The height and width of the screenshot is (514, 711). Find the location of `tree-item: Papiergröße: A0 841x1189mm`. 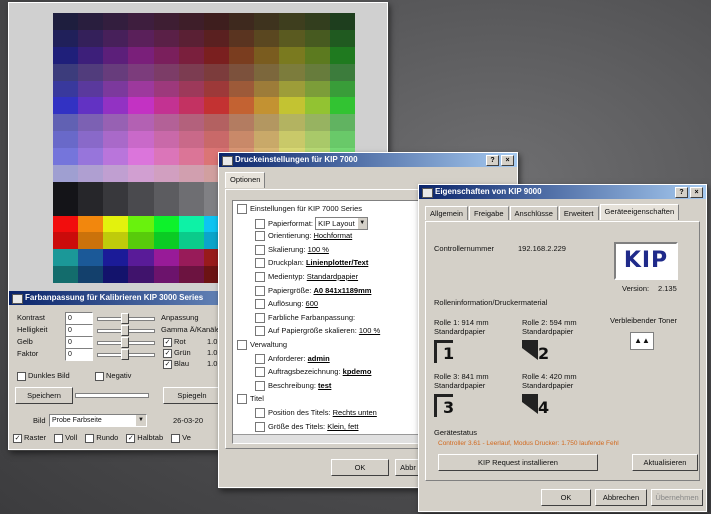

tree-item: Papiergröße: A0 841x1189mm is located at coordinates (313, 290).